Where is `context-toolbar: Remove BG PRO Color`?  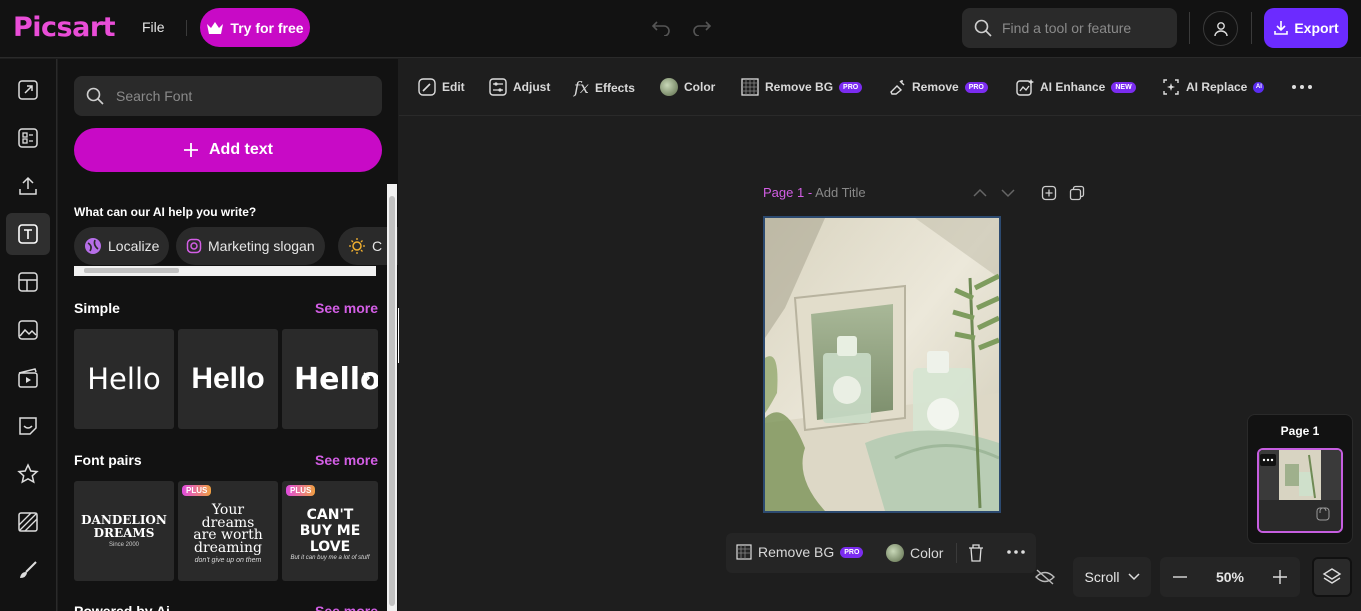 context-toolbar: Remove BG PRO Color is located at coordinates (881, 553).